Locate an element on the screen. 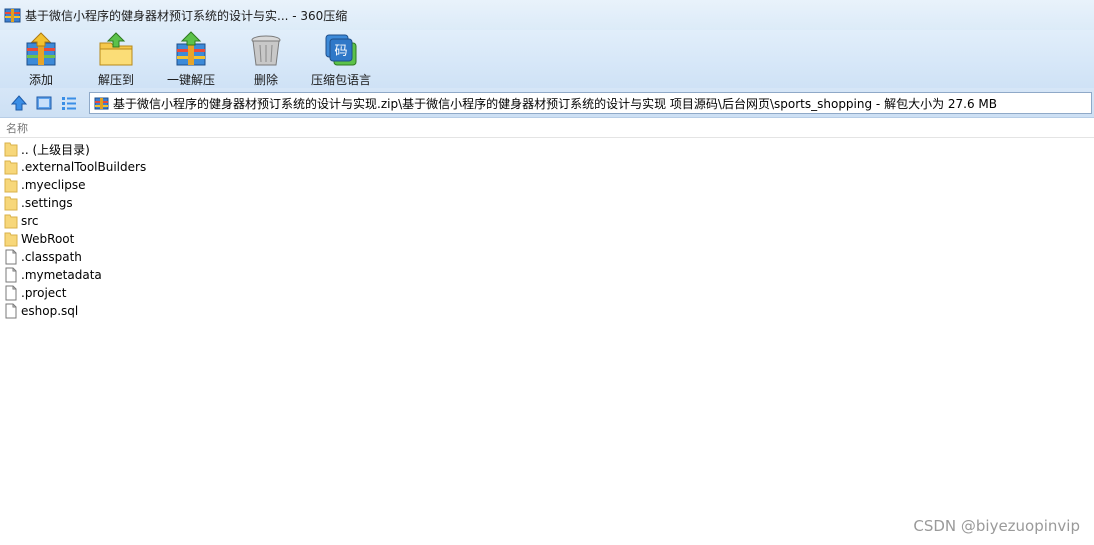  archive-language-button: 码 压缩包语言 is located at coordinates (341, 59).